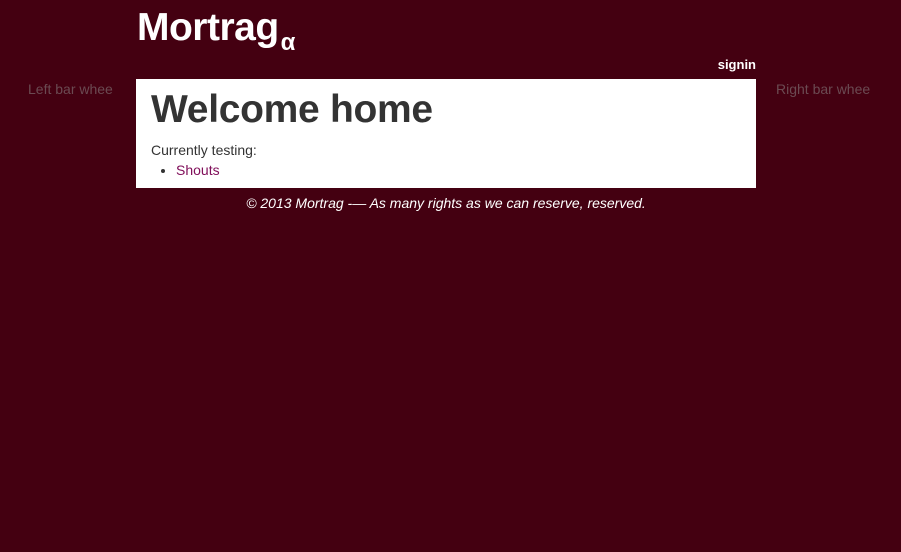  I want to click on right-sidebar: Right bar whee, so click(823, 89).